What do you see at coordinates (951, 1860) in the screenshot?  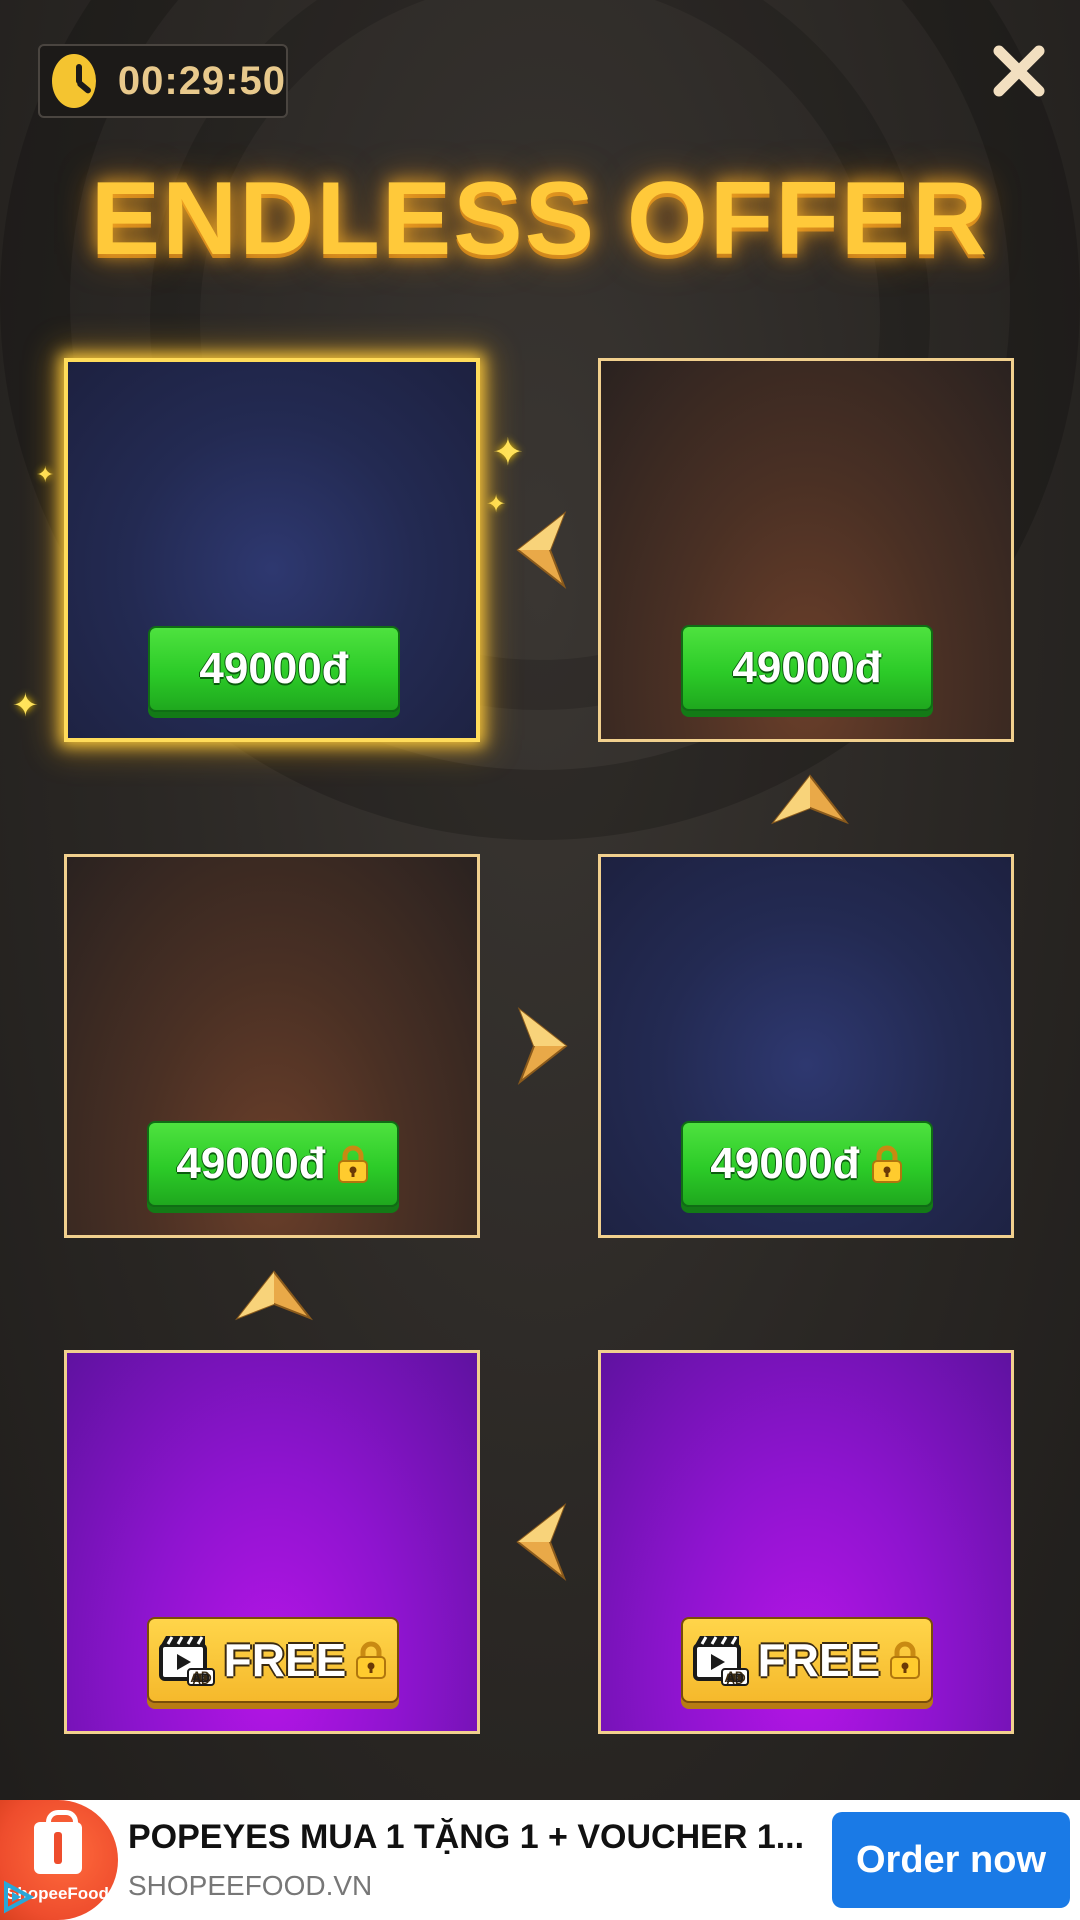 I see `order-now-button: Order now` at bounding box center [951, 1860].